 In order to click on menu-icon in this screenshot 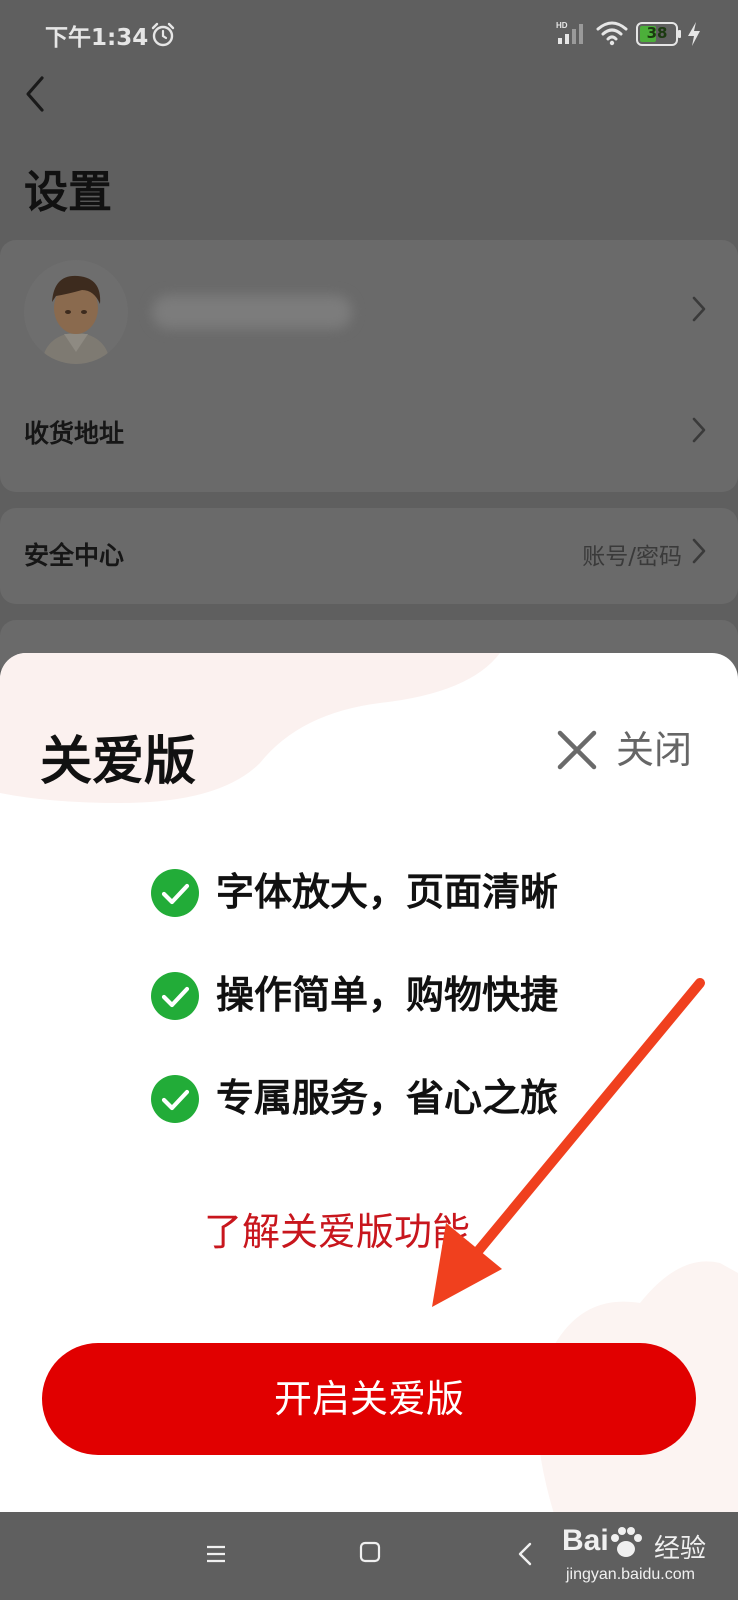, I will do `click(216, 1554)`.